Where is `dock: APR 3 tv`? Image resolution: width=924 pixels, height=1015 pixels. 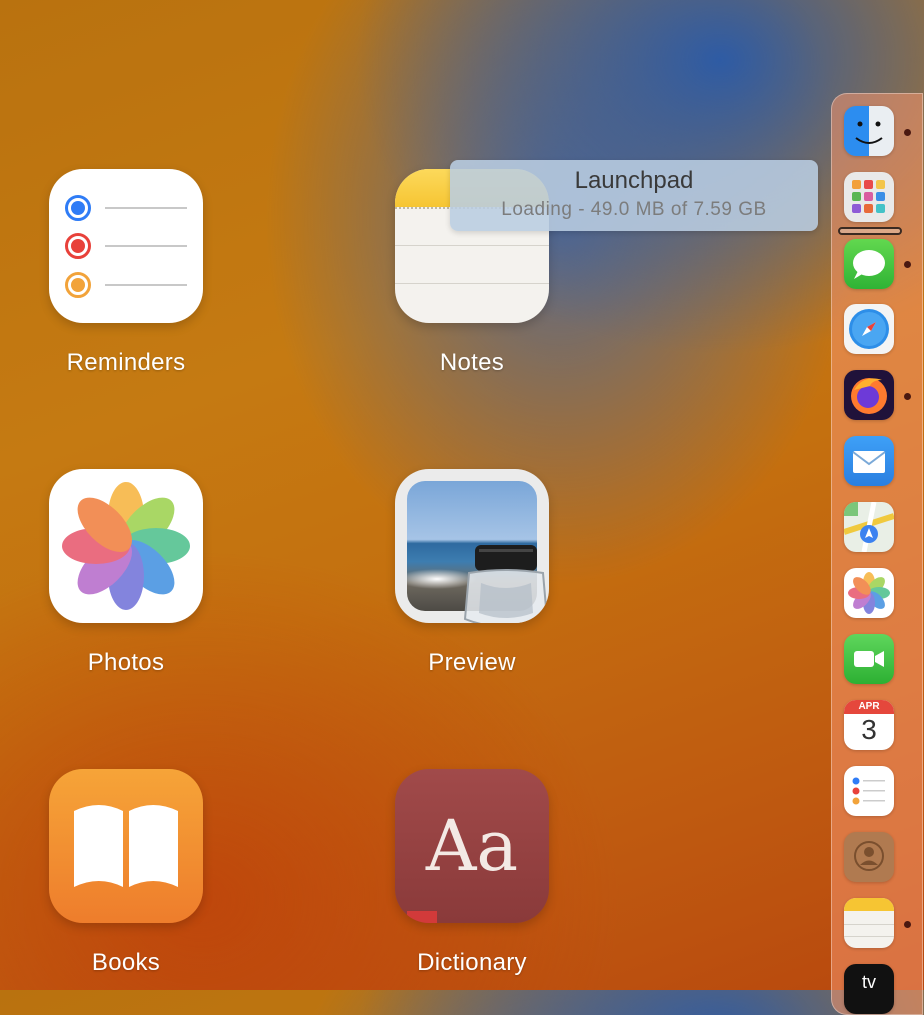 dock: APR 3 tv is located at coordinates (877, 554).